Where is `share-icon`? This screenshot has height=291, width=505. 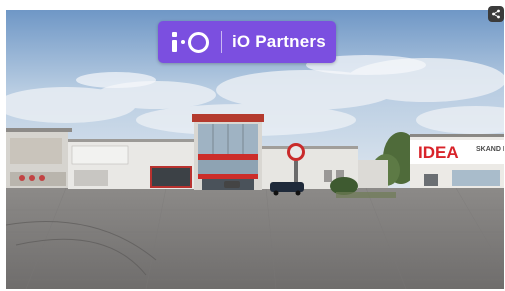 share-icon is located at coordinates (496, 14).